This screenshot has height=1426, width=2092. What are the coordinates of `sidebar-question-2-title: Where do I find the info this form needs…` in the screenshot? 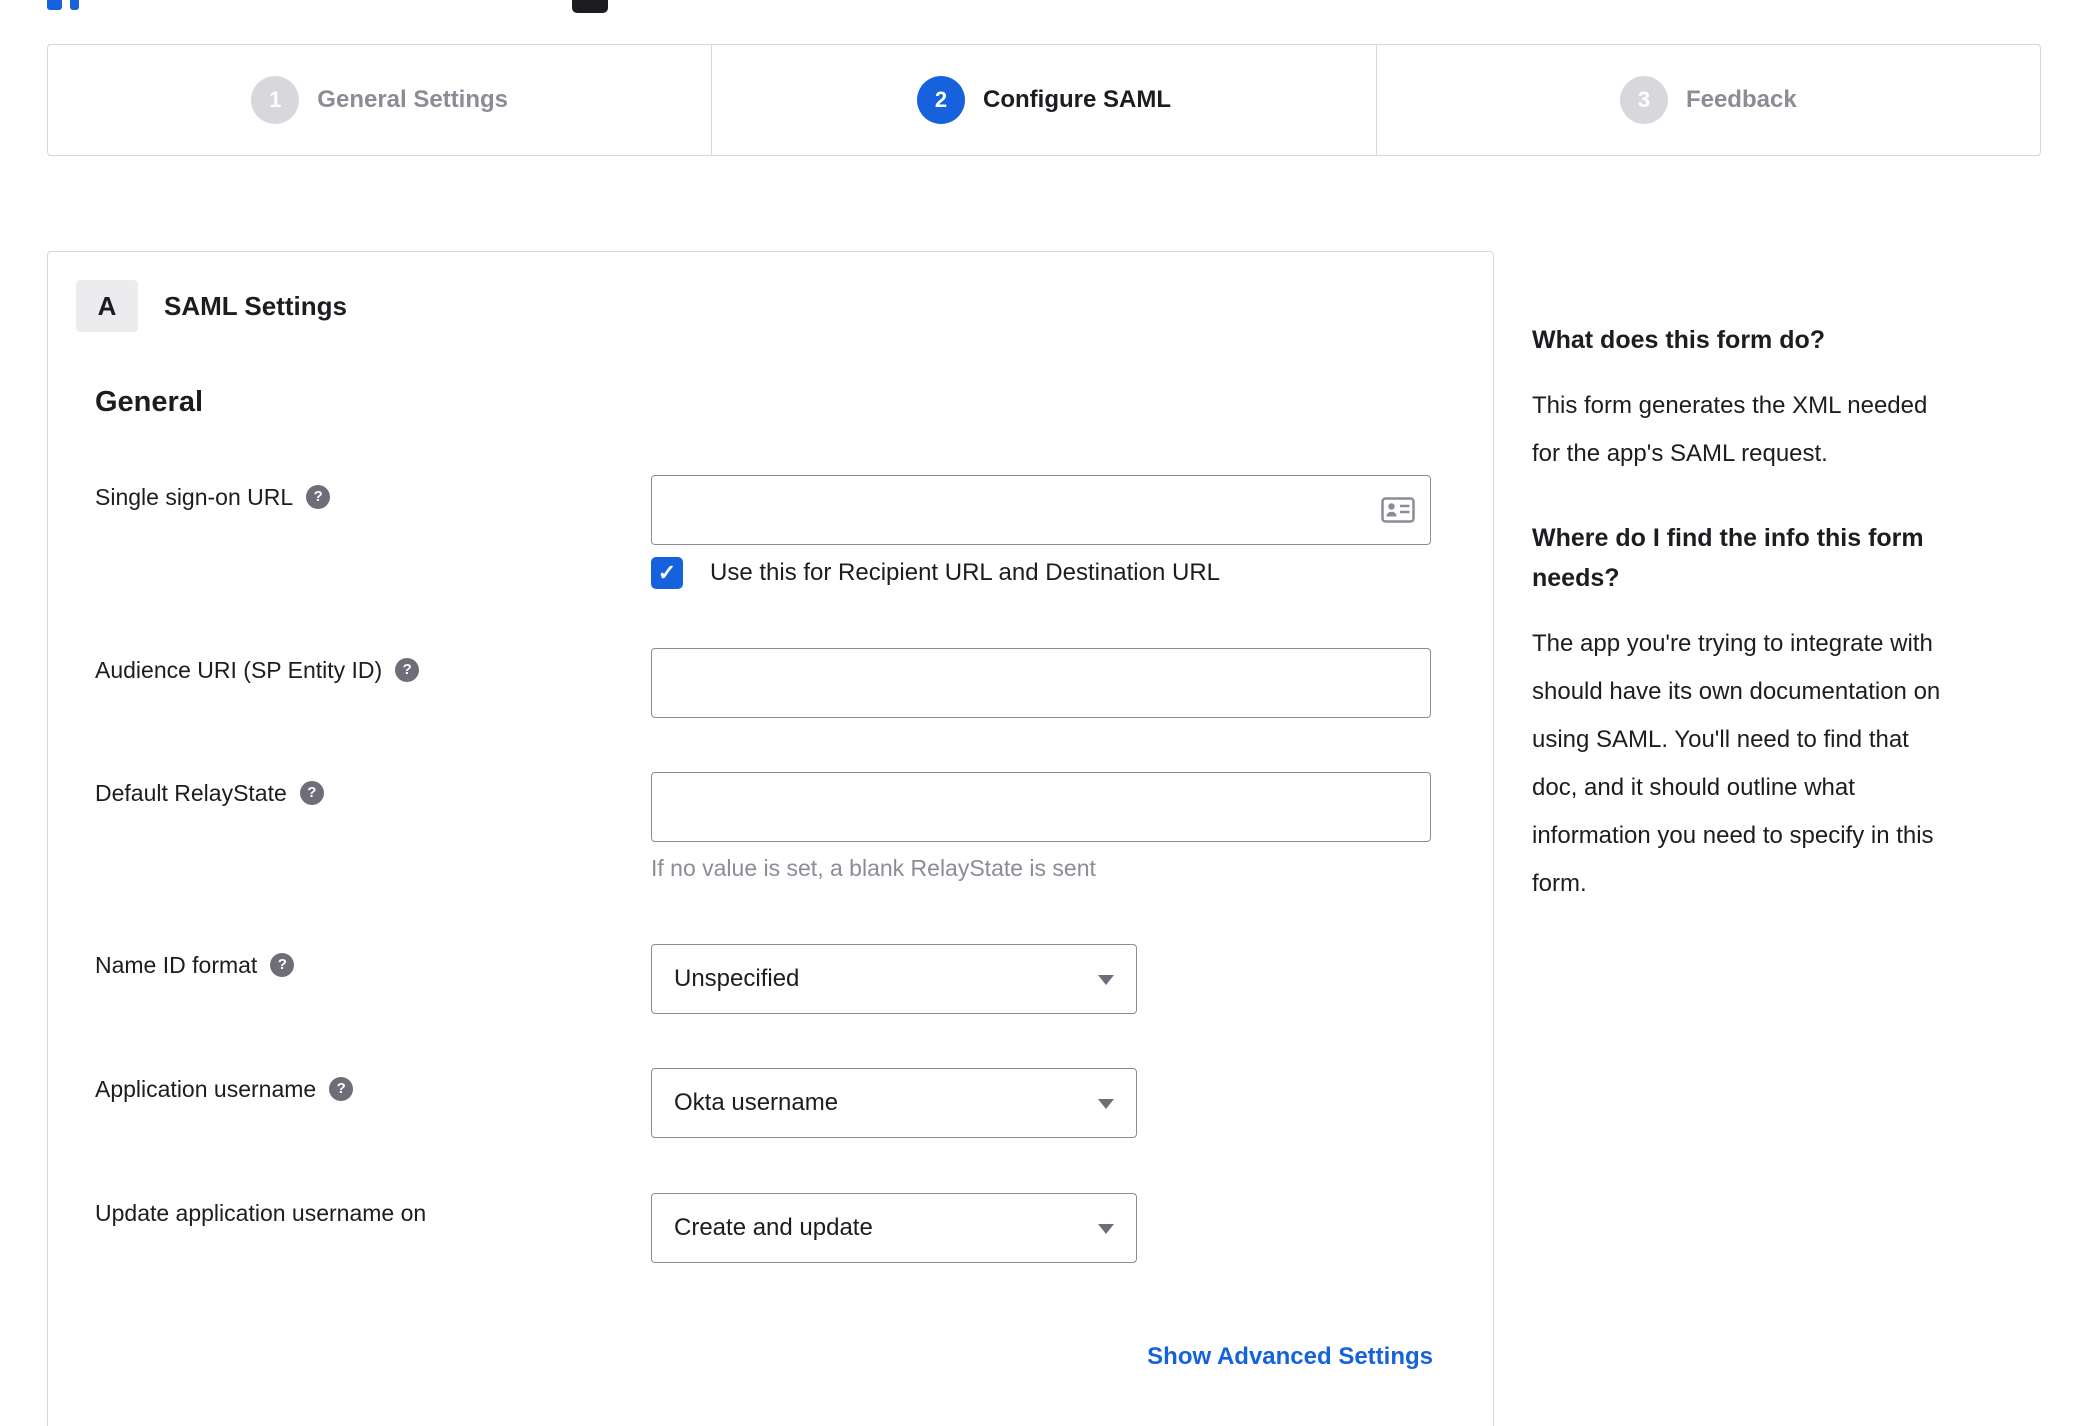 It's located at (1728, 558).